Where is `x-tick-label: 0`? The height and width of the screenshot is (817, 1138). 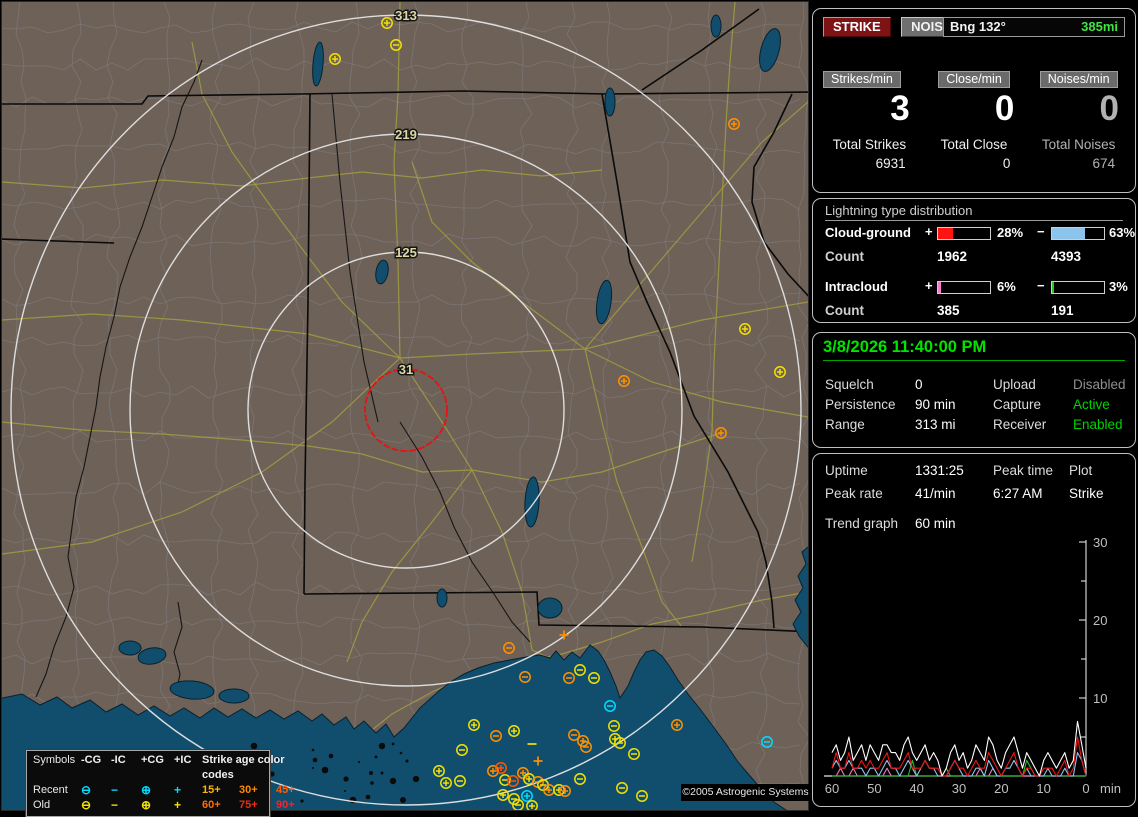
x-tick-label: 0 is located at coordinates (1085, 788).